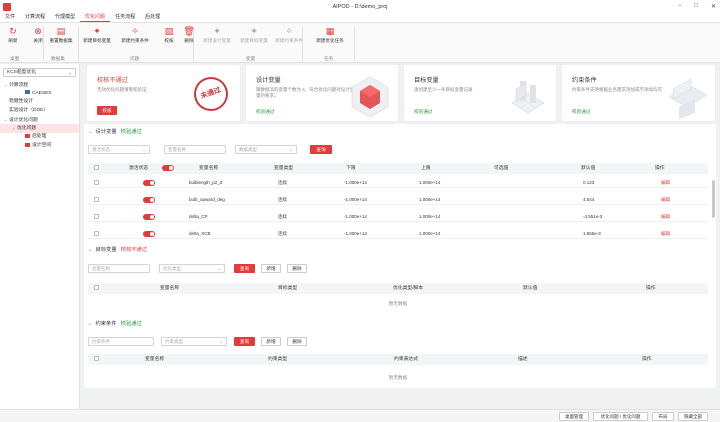 Image resolution: width=720 pixels, height=422 pixels. What do you see at coordinates (13, 40) in the screenshot?
I see `ribbon-label: 刷新` at bounding box center [13, 40].